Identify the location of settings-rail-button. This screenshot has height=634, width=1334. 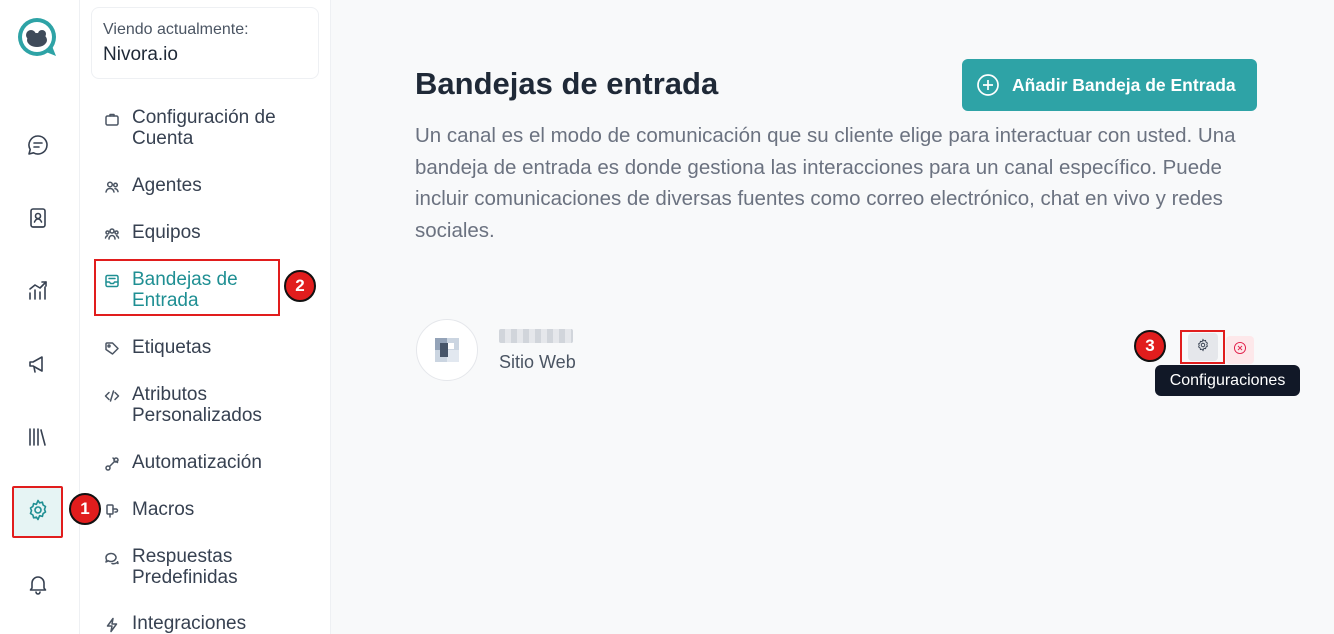
(37, 512).